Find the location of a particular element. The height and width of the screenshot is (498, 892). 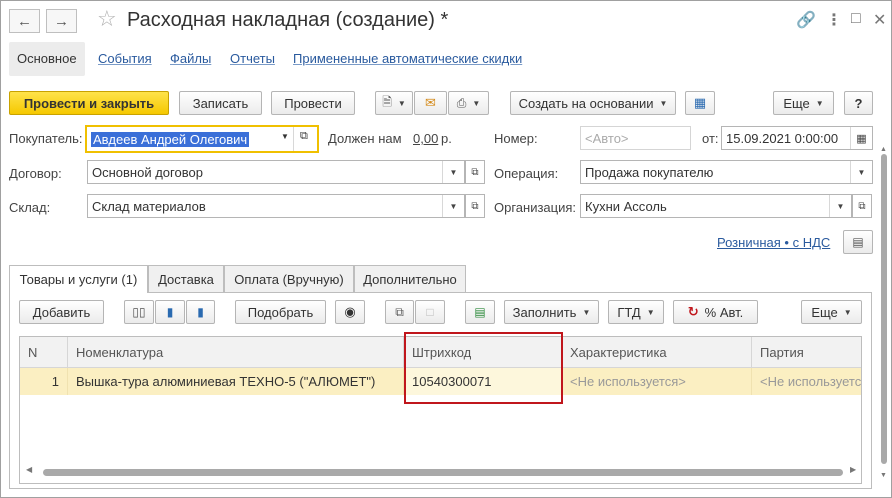

table-icon: ▤ is located at coordinates (480, 312).